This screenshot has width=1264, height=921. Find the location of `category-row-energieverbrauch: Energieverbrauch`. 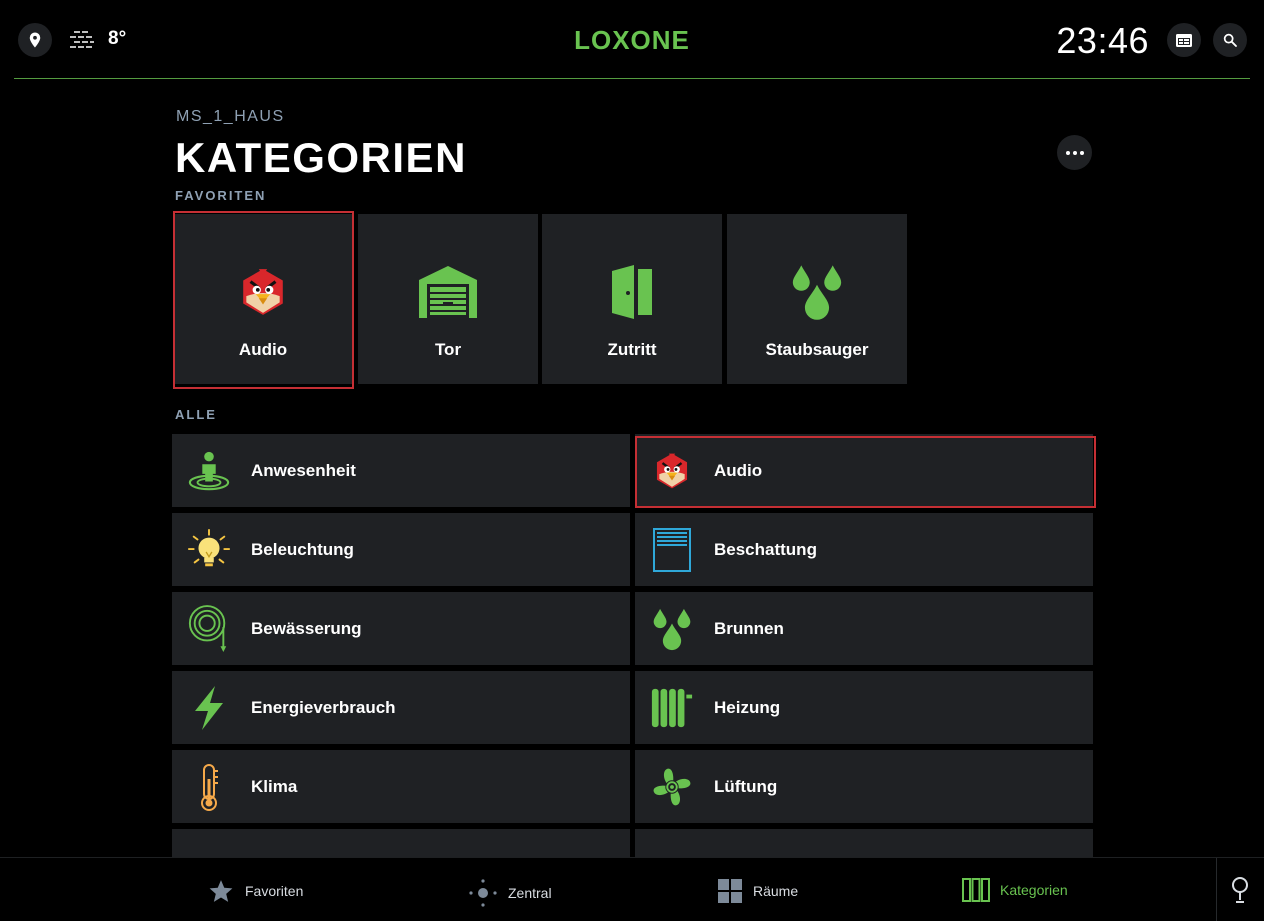

category-row-energieverbrauch: Energieverbrauch is located at coordinates (401, 707).